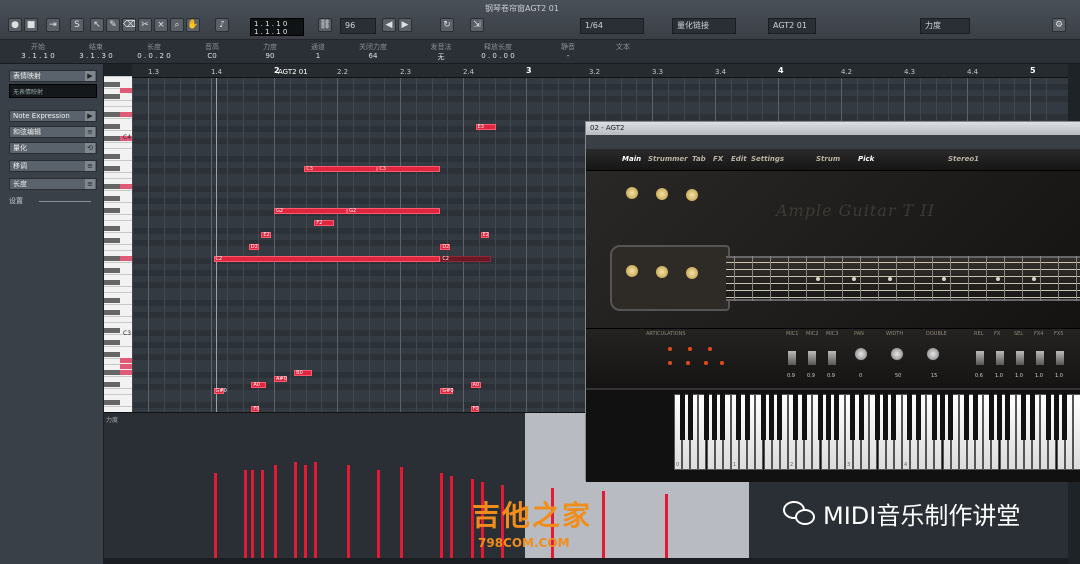  Describe the element at coordinates (212, 56) in the screenshot. I see `info-value: C0` at that location.